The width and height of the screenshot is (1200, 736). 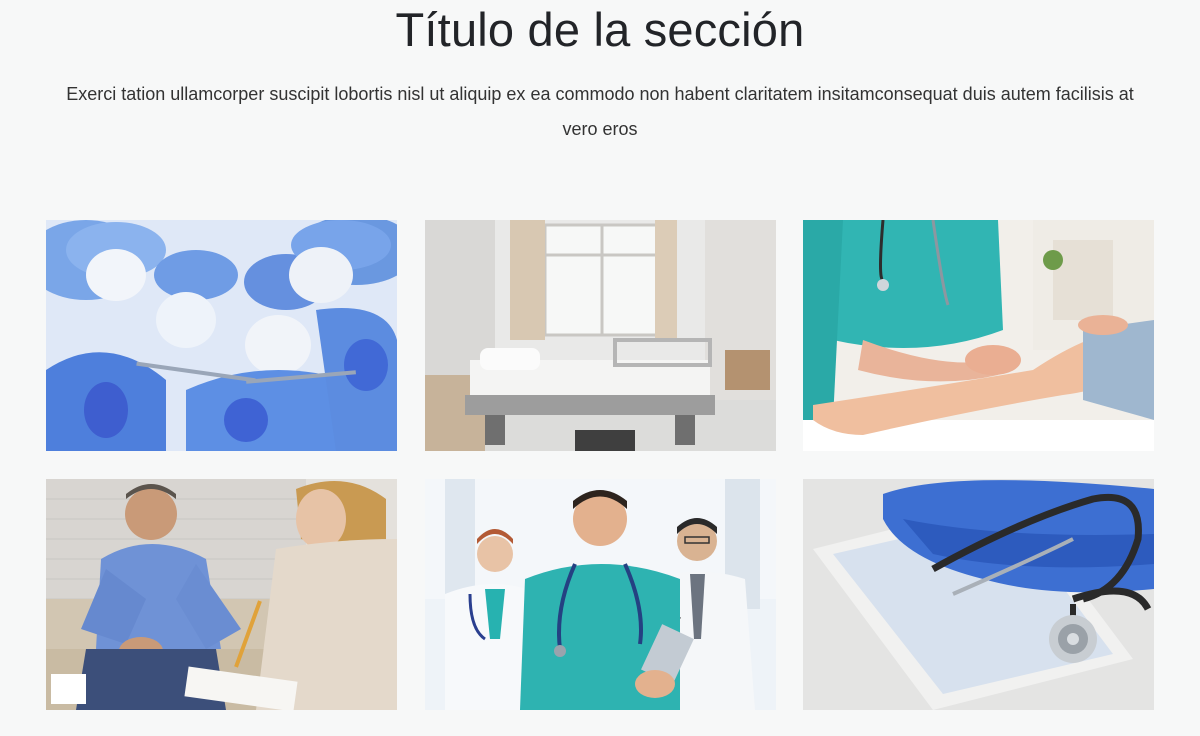 I want to click on gallery-image-medical-team, so click(x=600, y=594).